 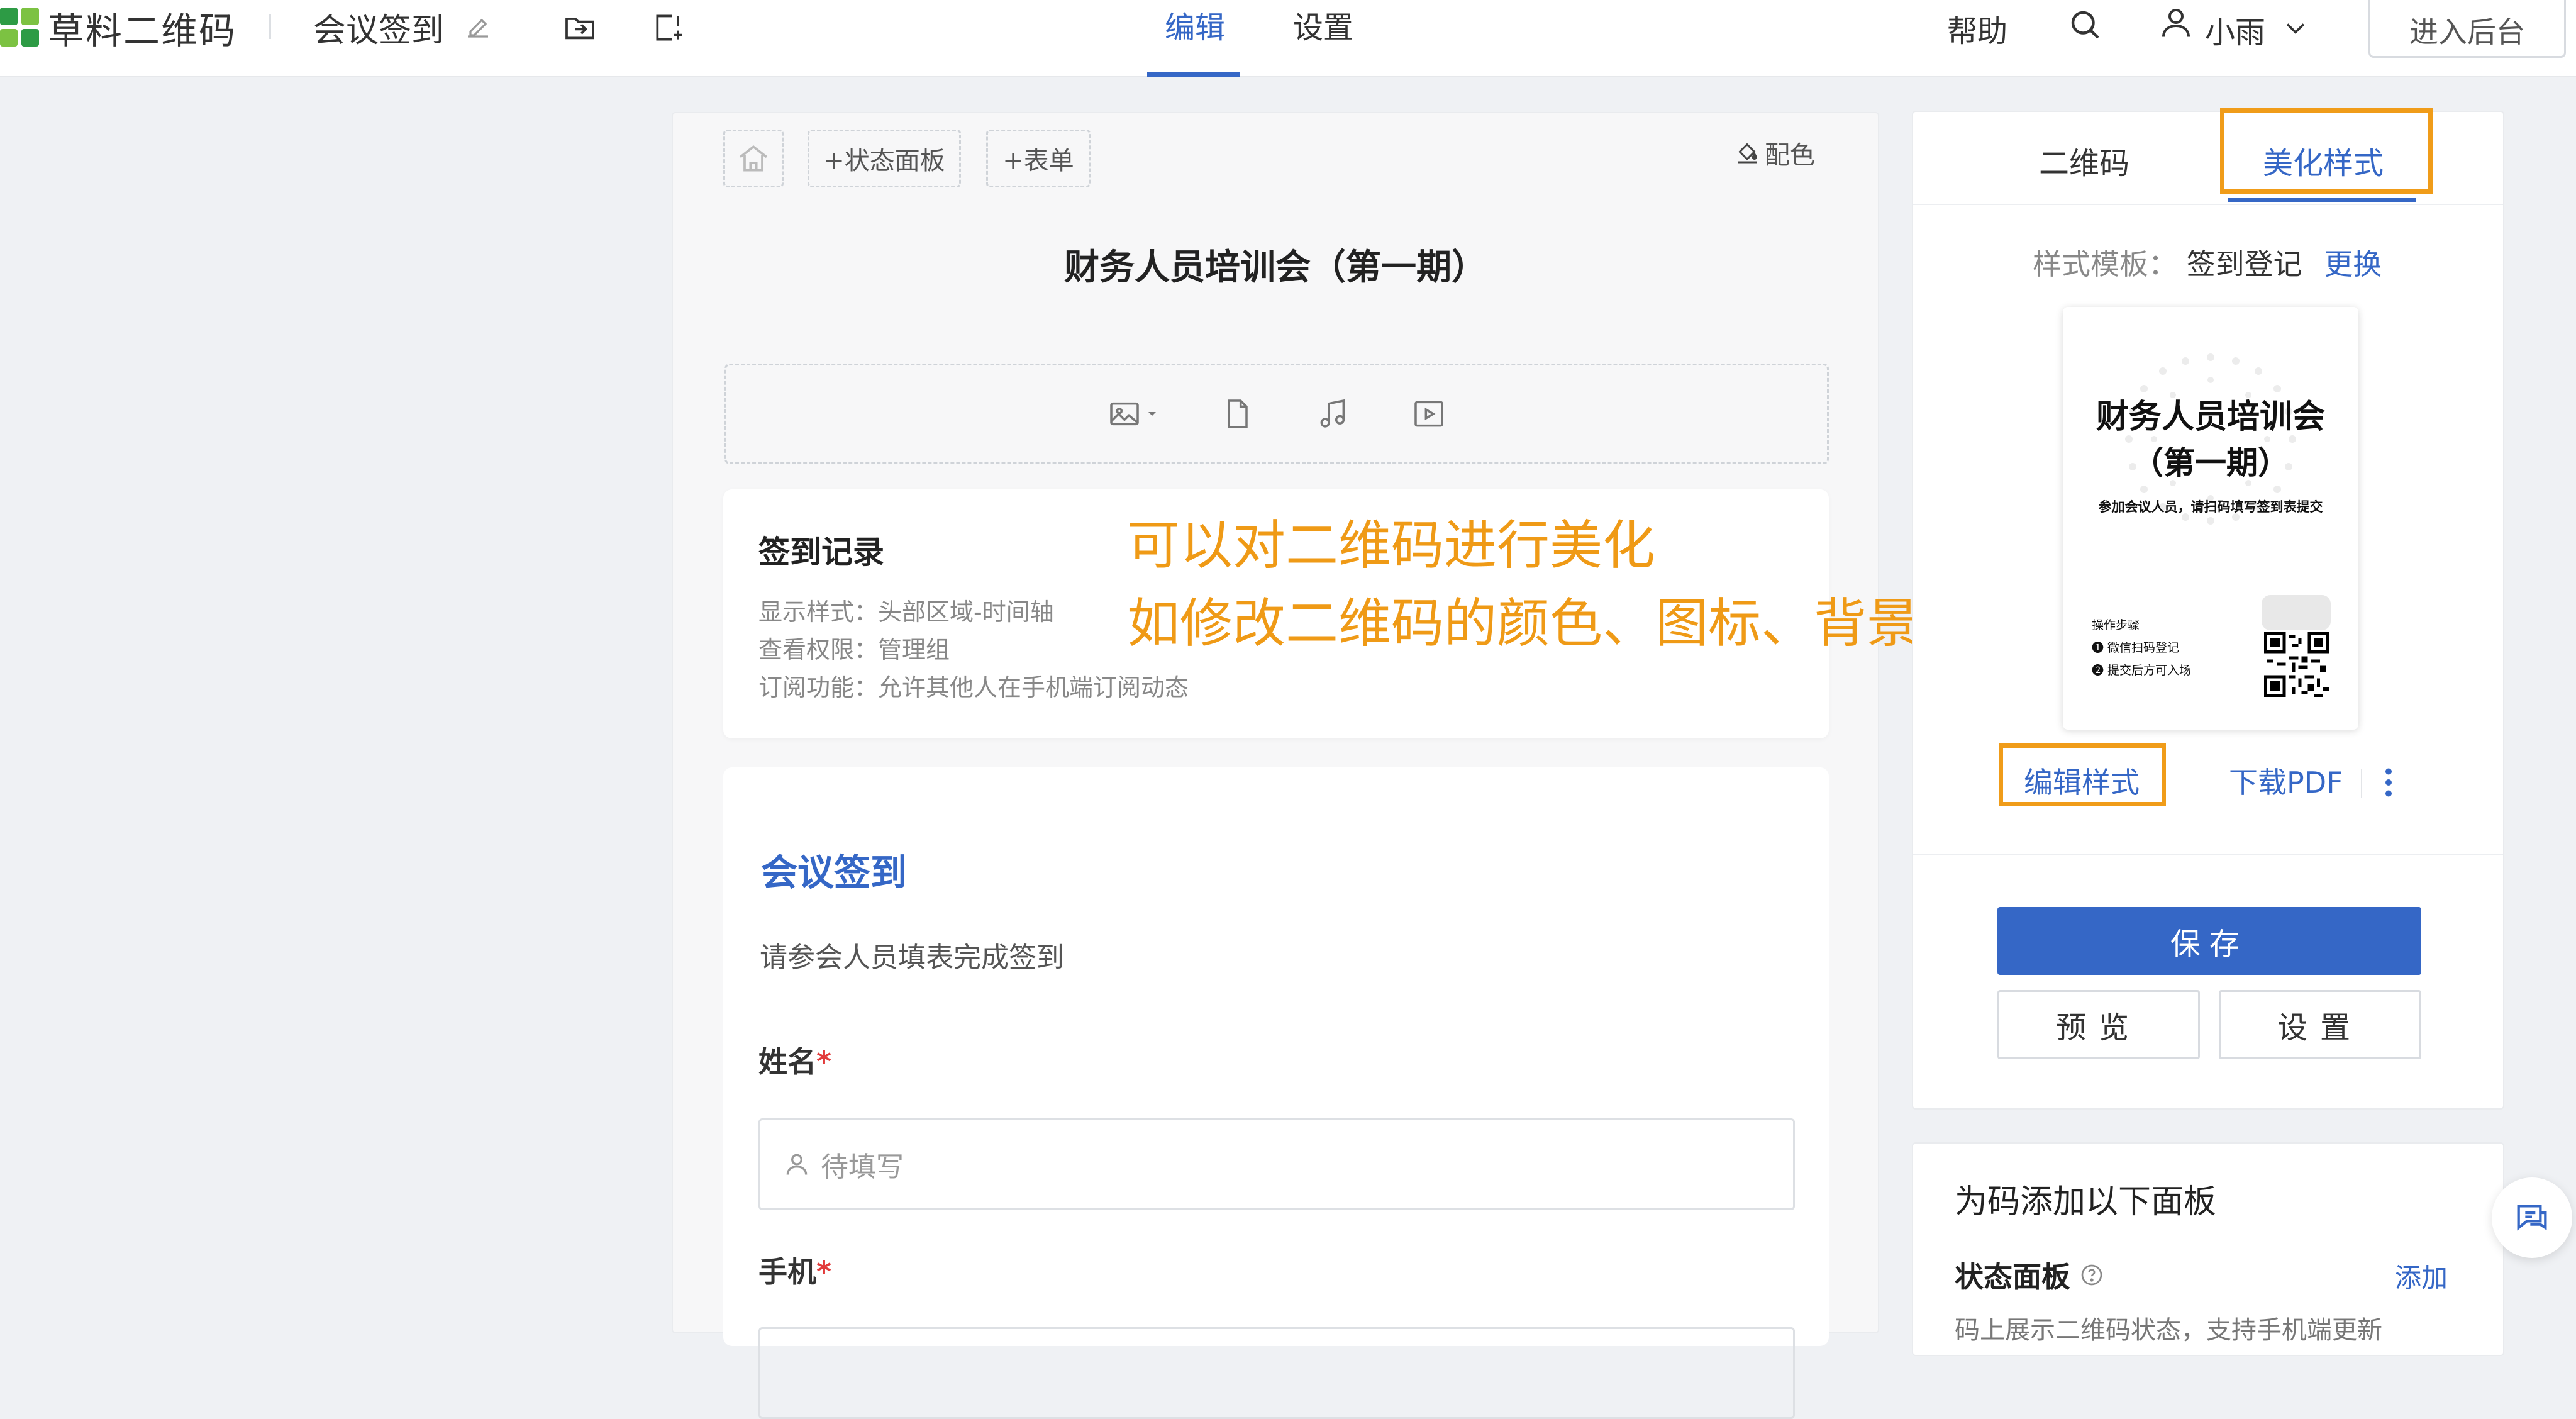 What do you see at coordinates (2084, 160) in the screenshot?
I see `tab-qrcode: 二维码` at bounding box center [2084, 160].